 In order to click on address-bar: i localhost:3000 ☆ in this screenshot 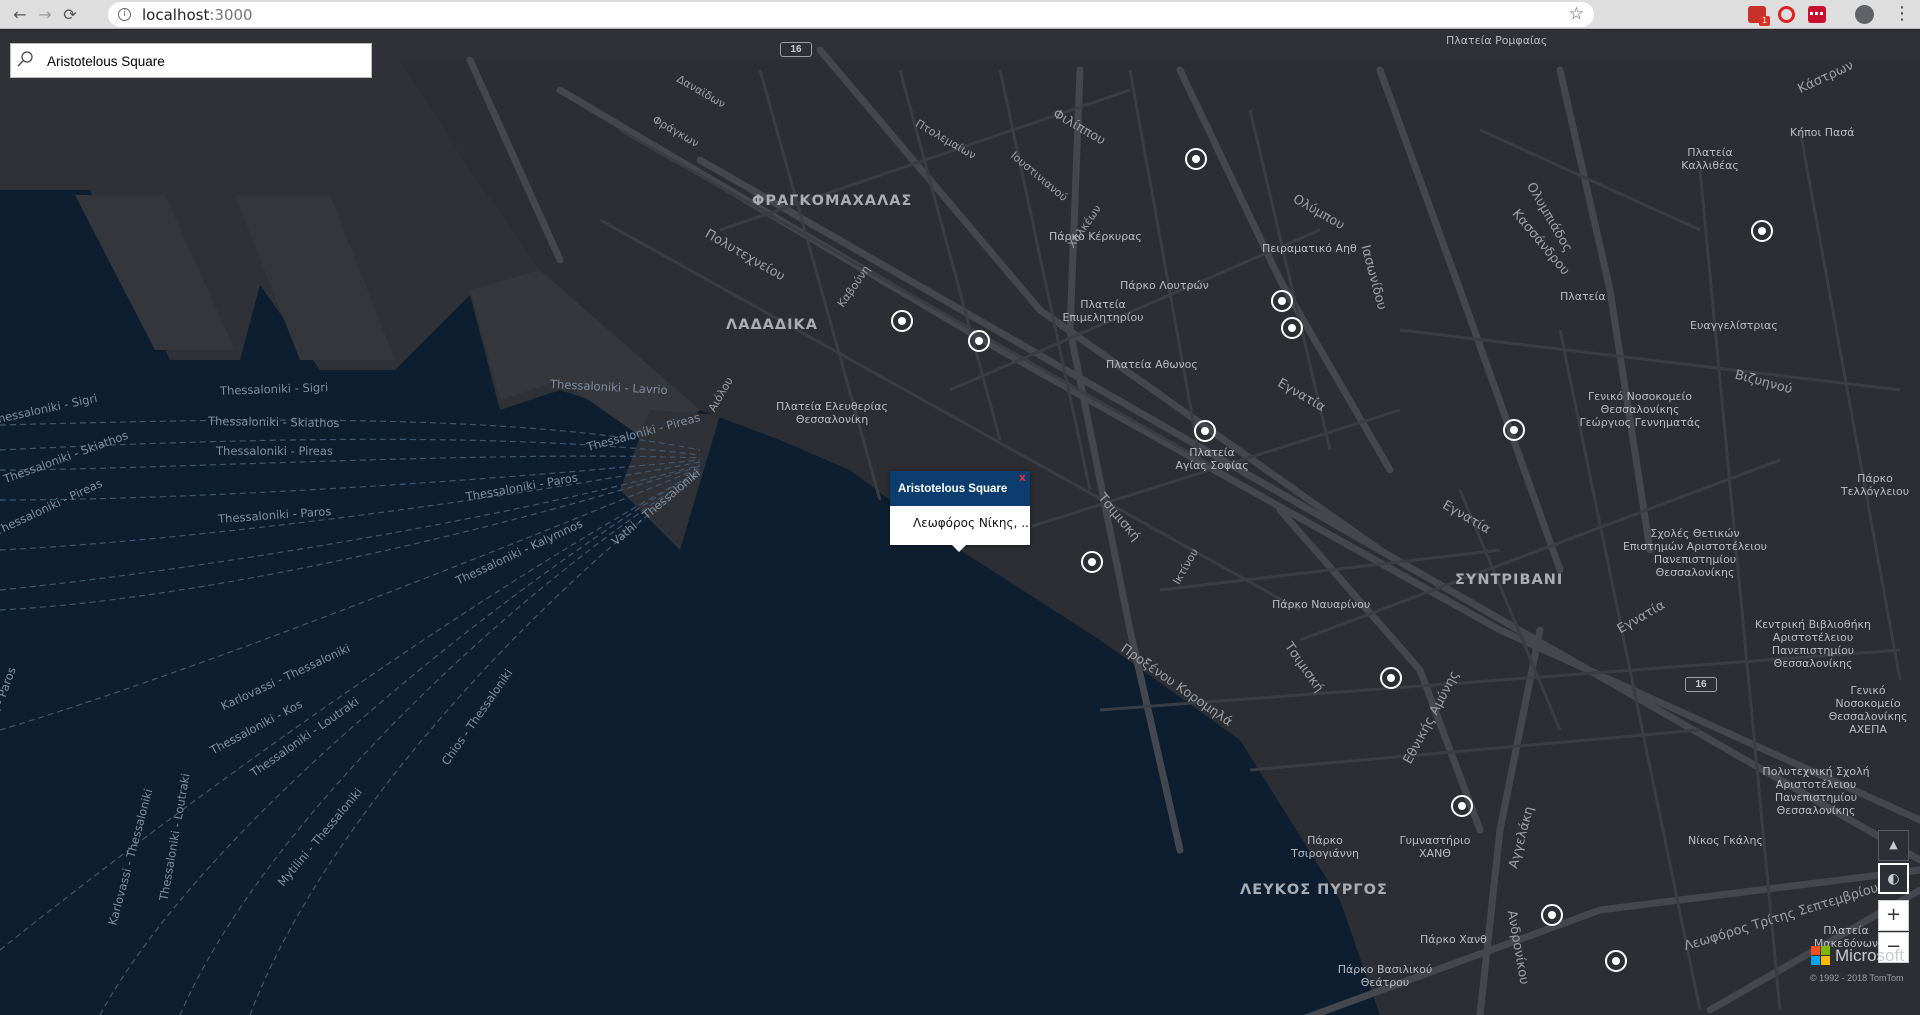, I will do `click(851, 14)`.